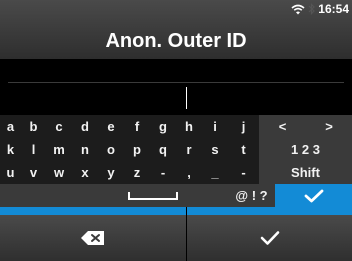 The height and width of the screenshot is (261, 352). What do you see at coordinates (215, 172) in the screenshot?
I see `key-underscore: _` at bounding box center [215, 172].